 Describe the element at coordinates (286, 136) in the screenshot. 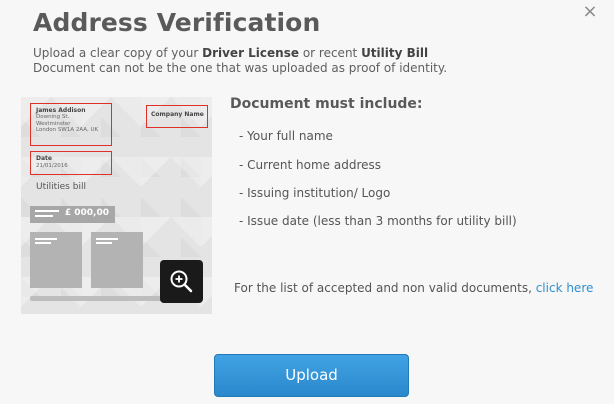

I see `requirement-item: - Your full name` at that location.